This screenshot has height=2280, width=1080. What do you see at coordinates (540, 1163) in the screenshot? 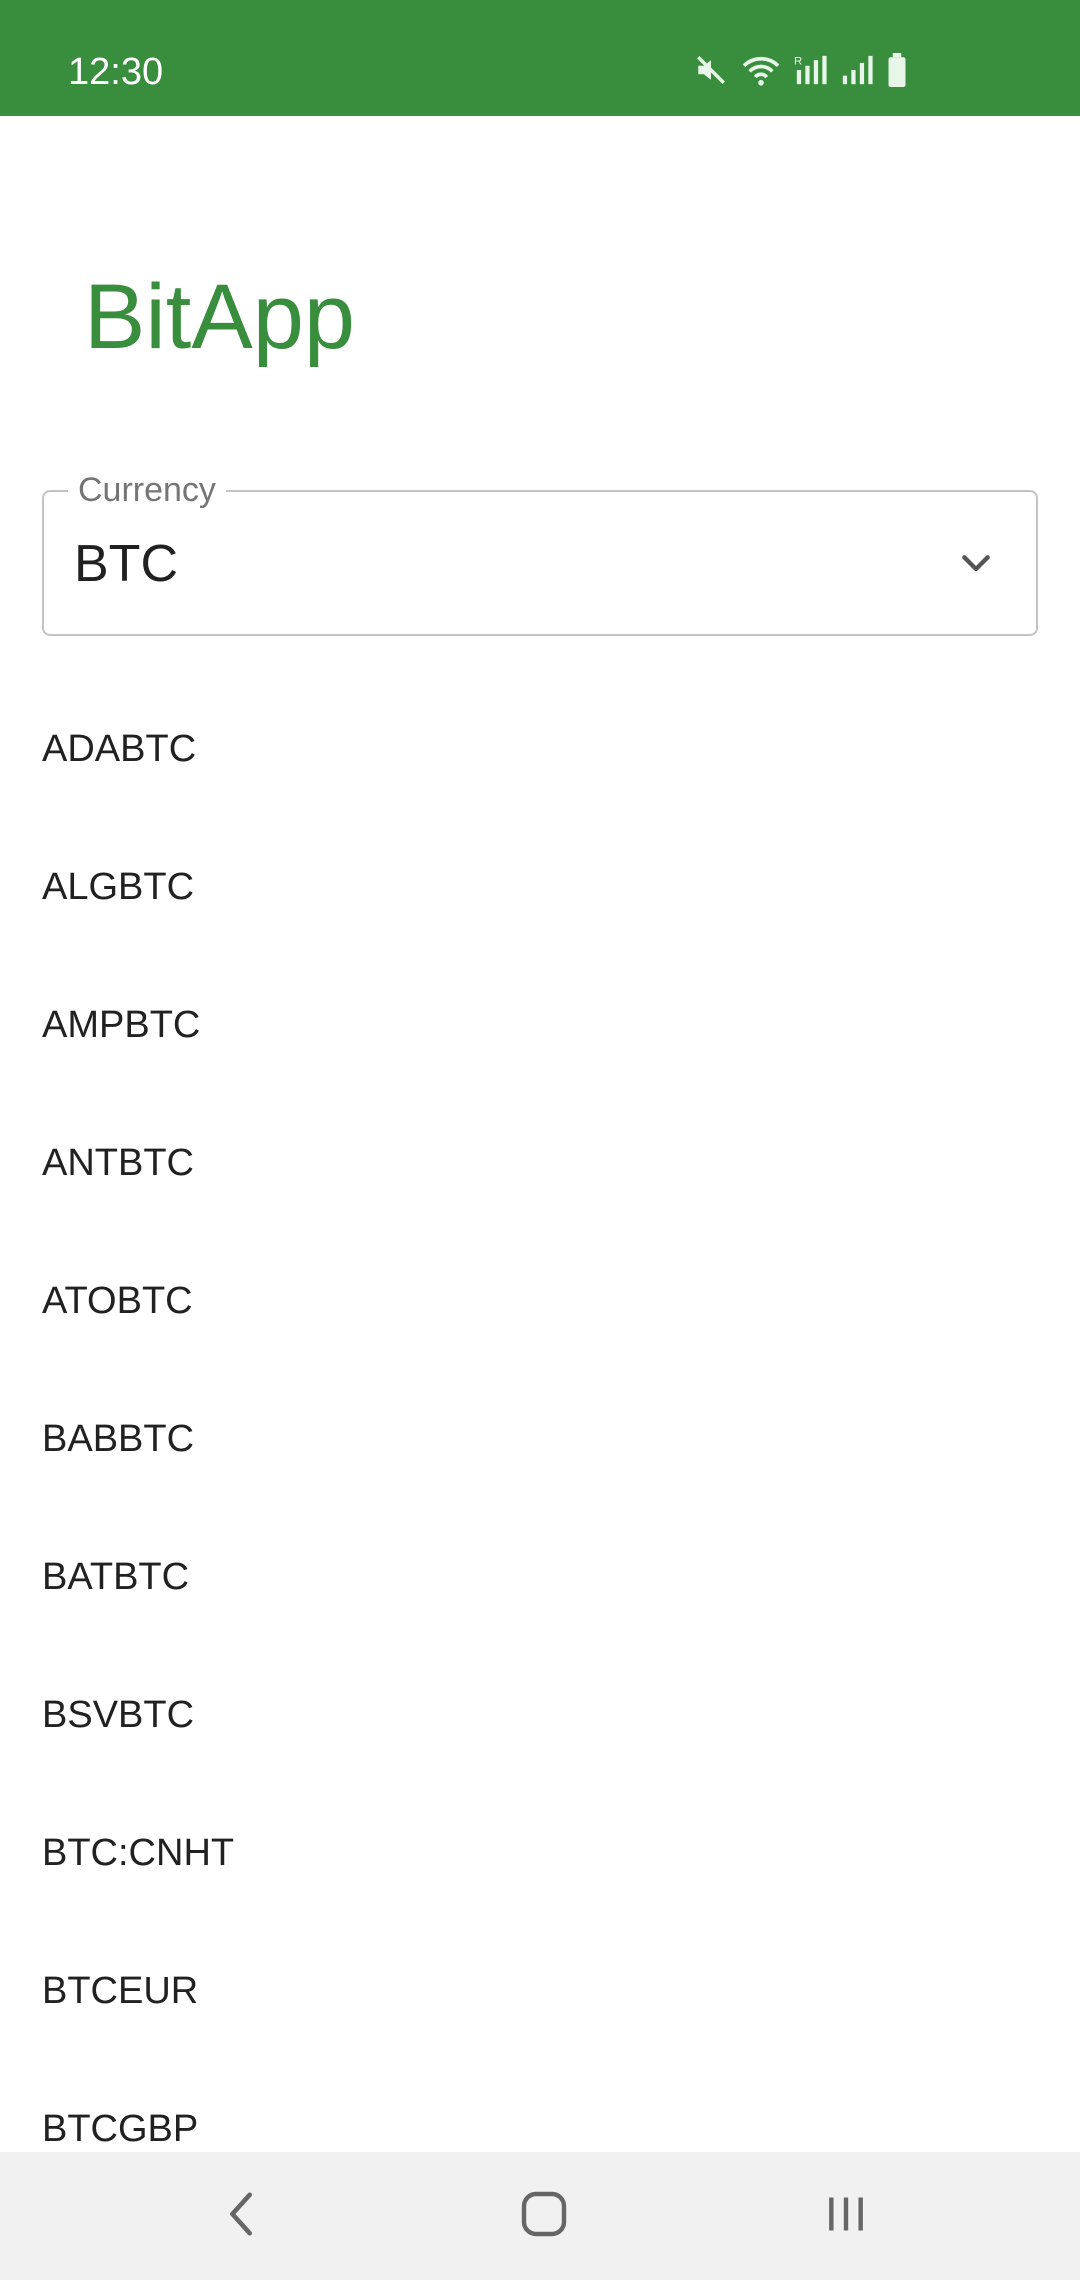
I see `list-item: ANTBTC` at bounding box center [540, 1163].